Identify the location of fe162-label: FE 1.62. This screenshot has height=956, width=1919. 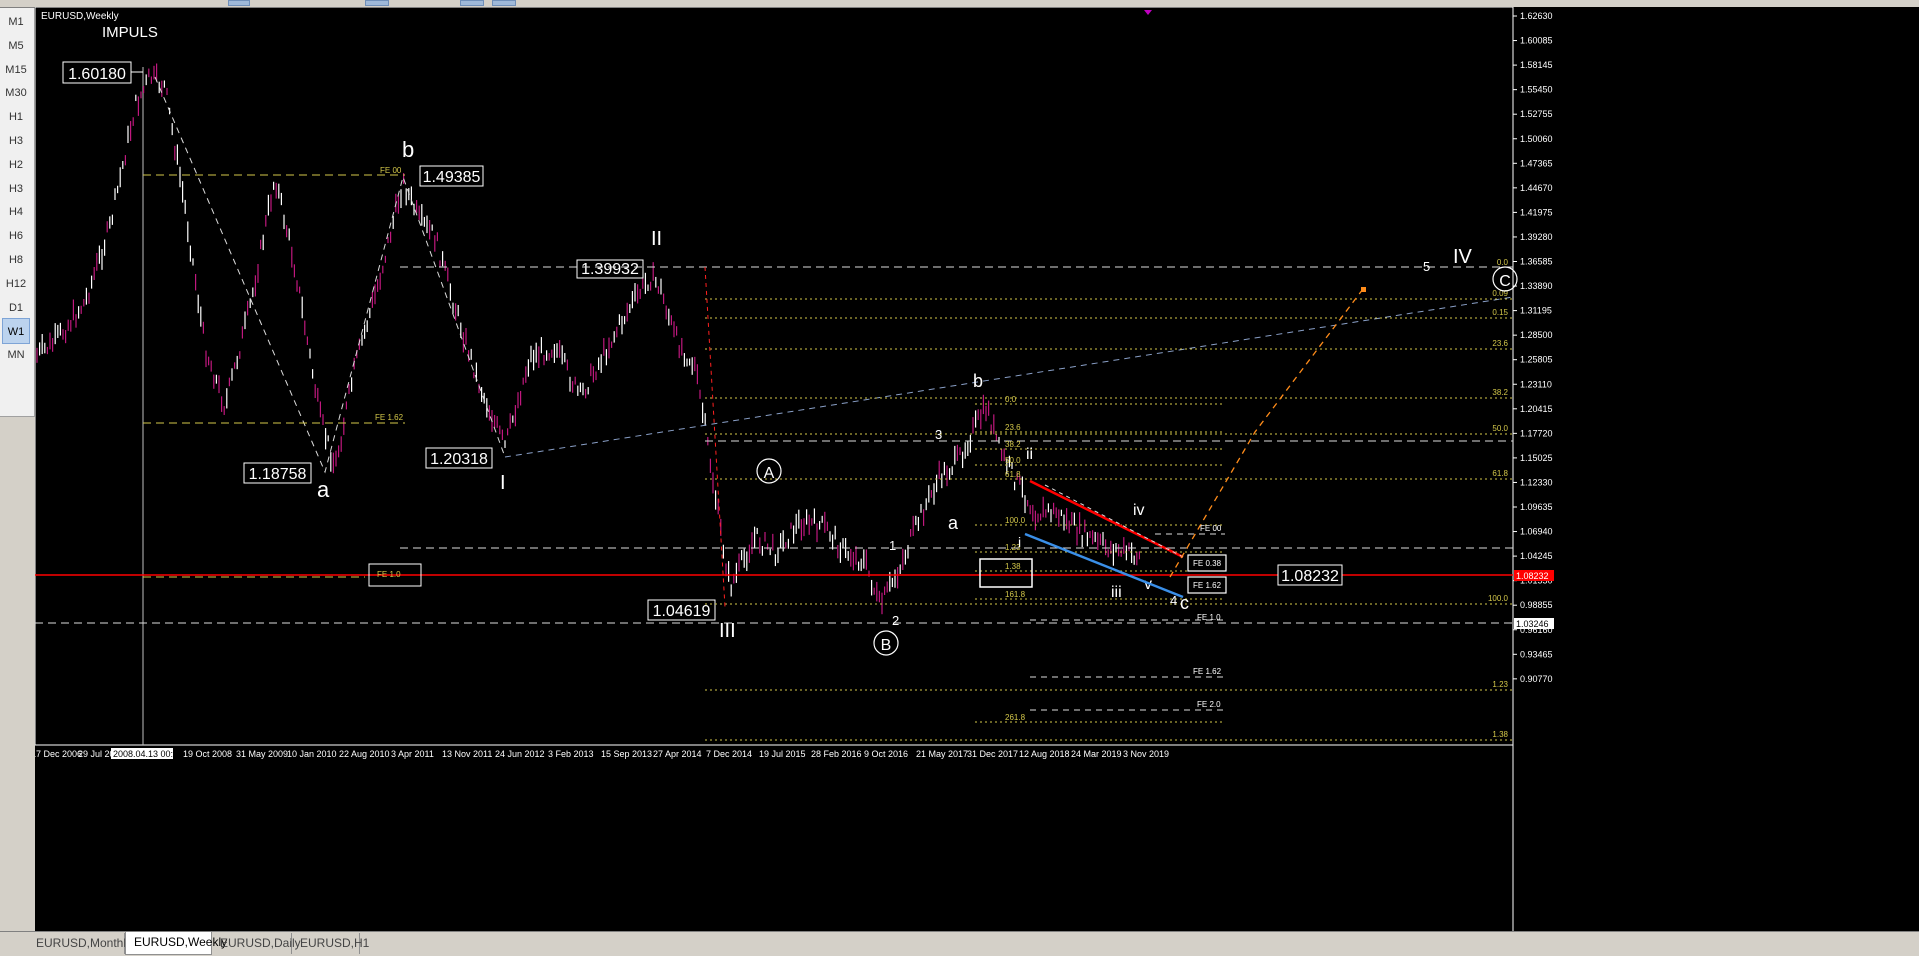
(389, 417).